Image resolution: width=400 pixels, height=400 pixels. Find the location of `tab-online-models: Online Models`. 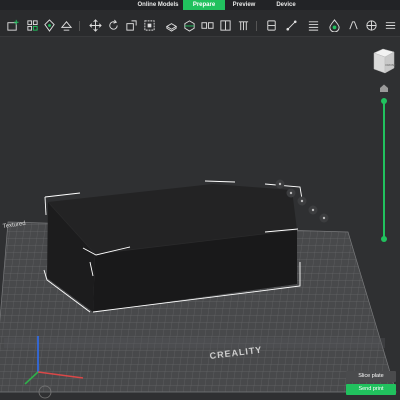

tab-online-models: Online Models is located at coordinates (158, 5).